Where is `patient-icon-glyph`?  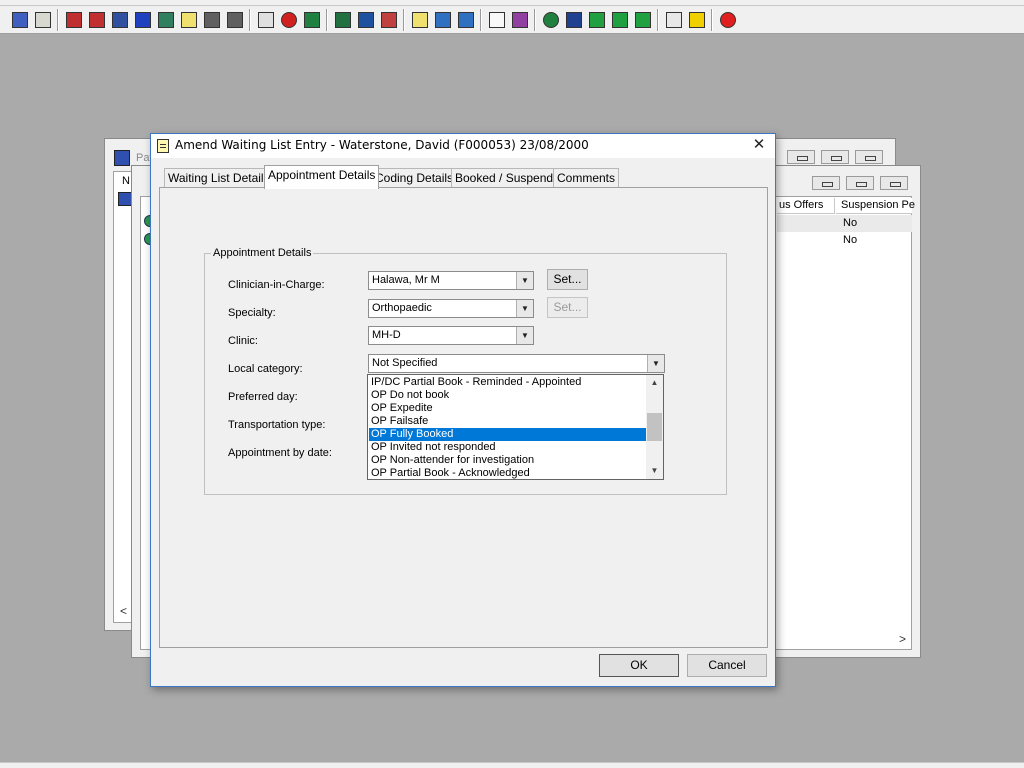 patient-icon-glyph is located at coordinates (19, 20).